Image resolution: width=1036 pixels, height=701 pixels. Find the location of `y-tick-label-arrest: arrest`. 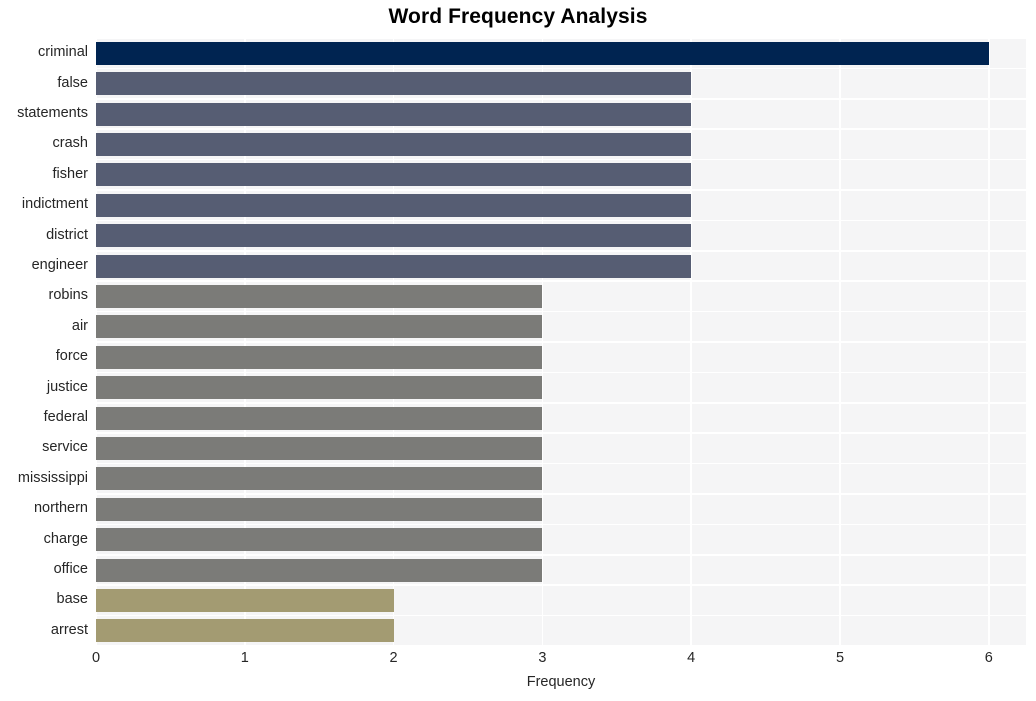

y-tick-label-arrest: arrest is located at coordinates (69, 629).